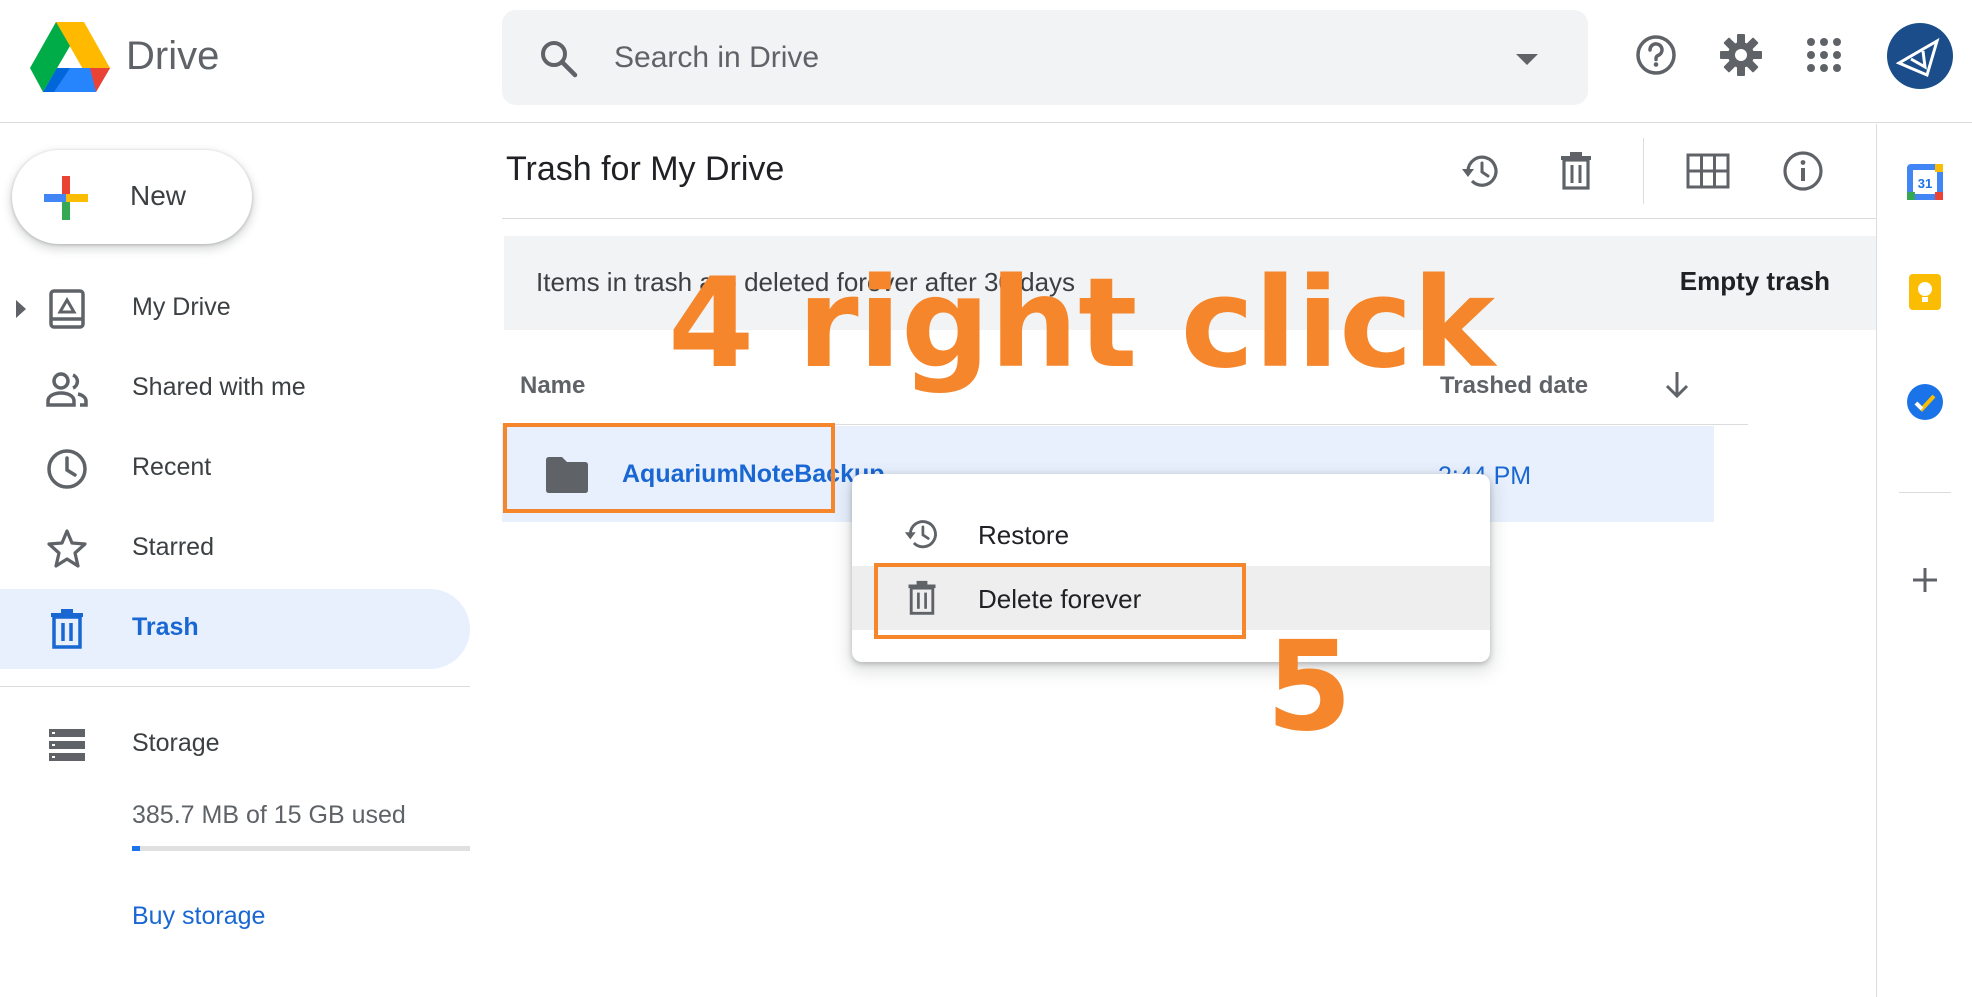 The height and width of the screenshot is (997, 1972). I want to click on sidebar-item-recent: Recent, so click(235, 469).